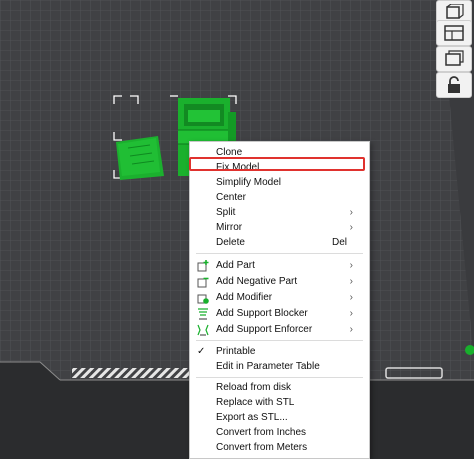  What do you see at coordinates (279, 212) in the screenshot?
I see `menu-item-split: Split ›` at bounding box center [279, 212].